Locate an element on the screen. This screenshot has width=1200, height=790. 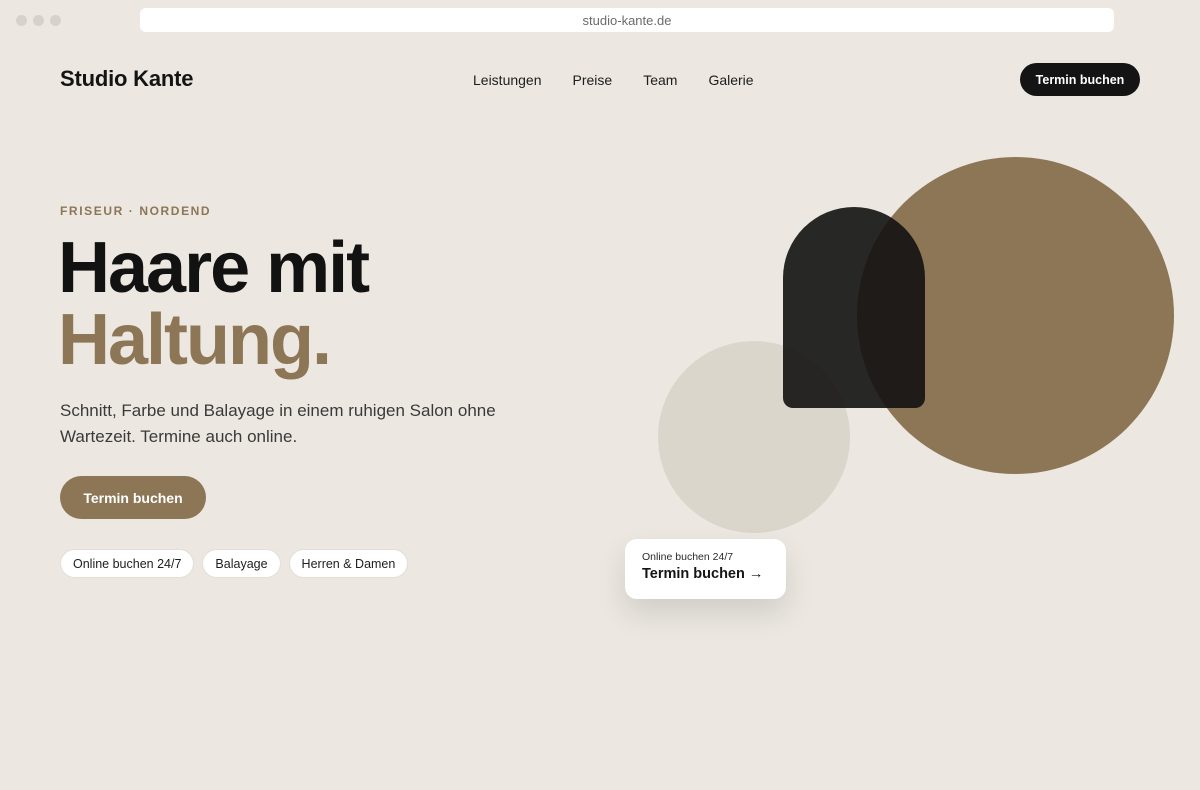
address-bar-url: studio-kante.de is located at coordinates (627, 20).